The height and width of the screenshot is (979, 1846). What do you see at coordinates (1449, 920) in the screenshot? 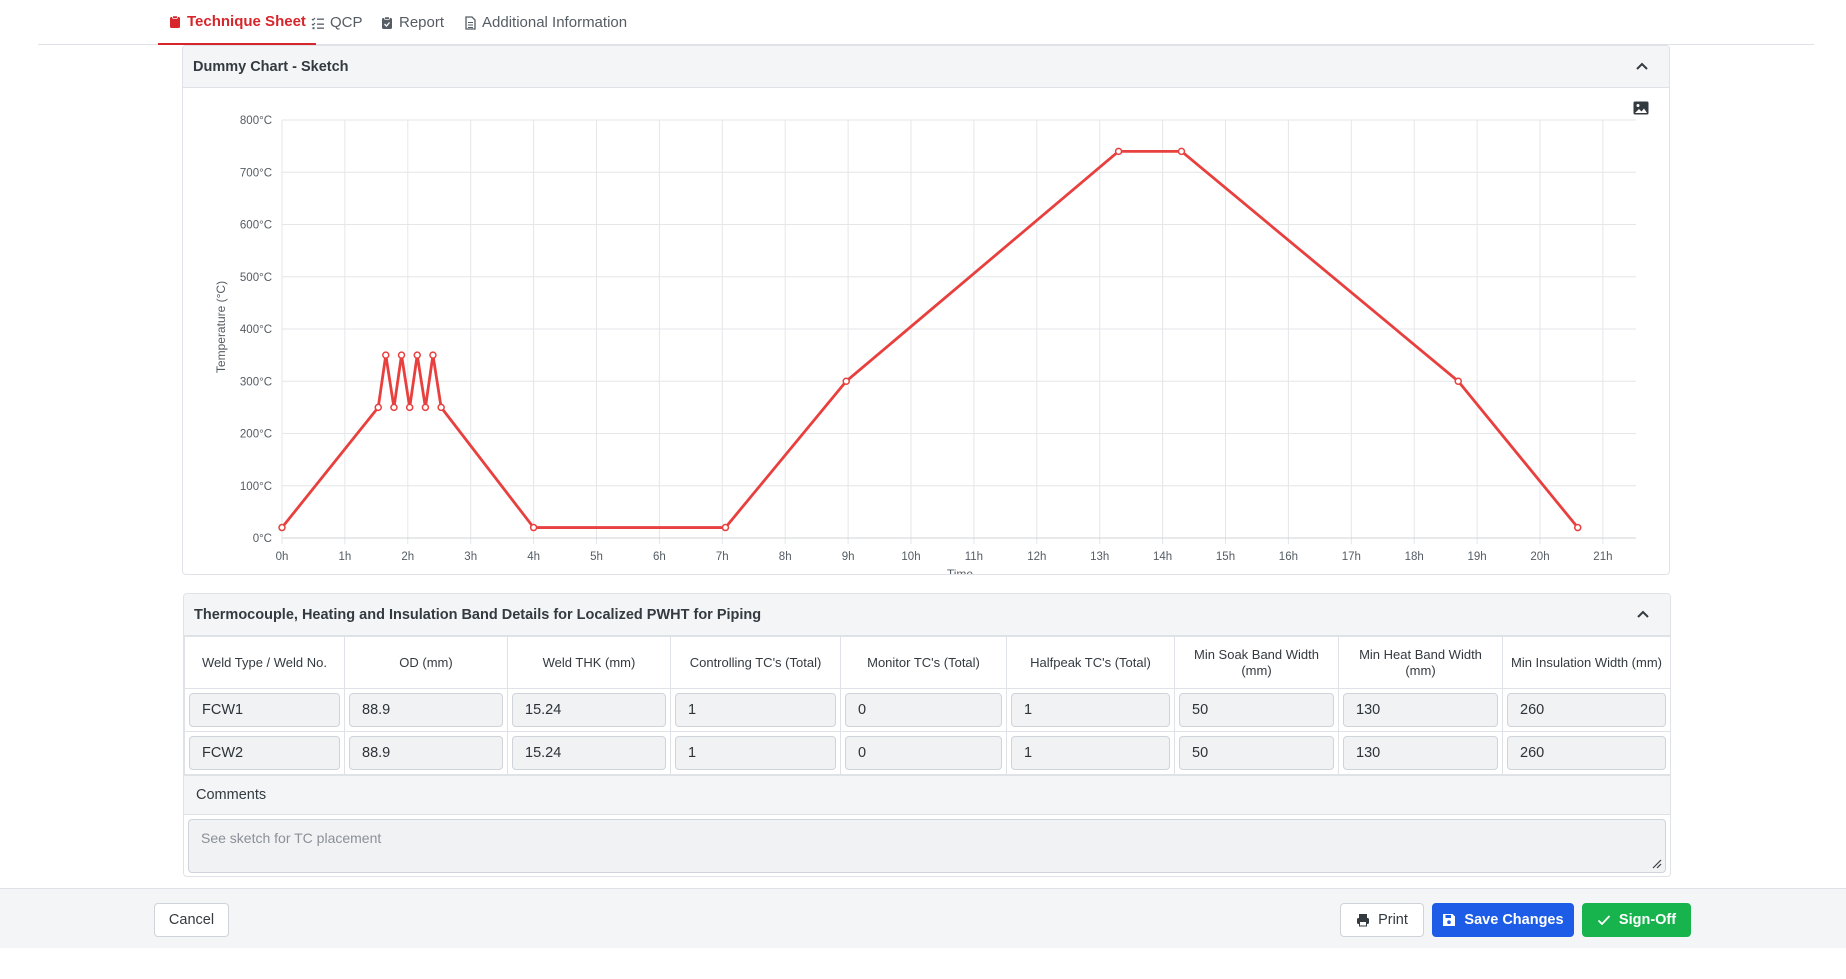
I see `save-icon` at bounding box center [1449, 920].